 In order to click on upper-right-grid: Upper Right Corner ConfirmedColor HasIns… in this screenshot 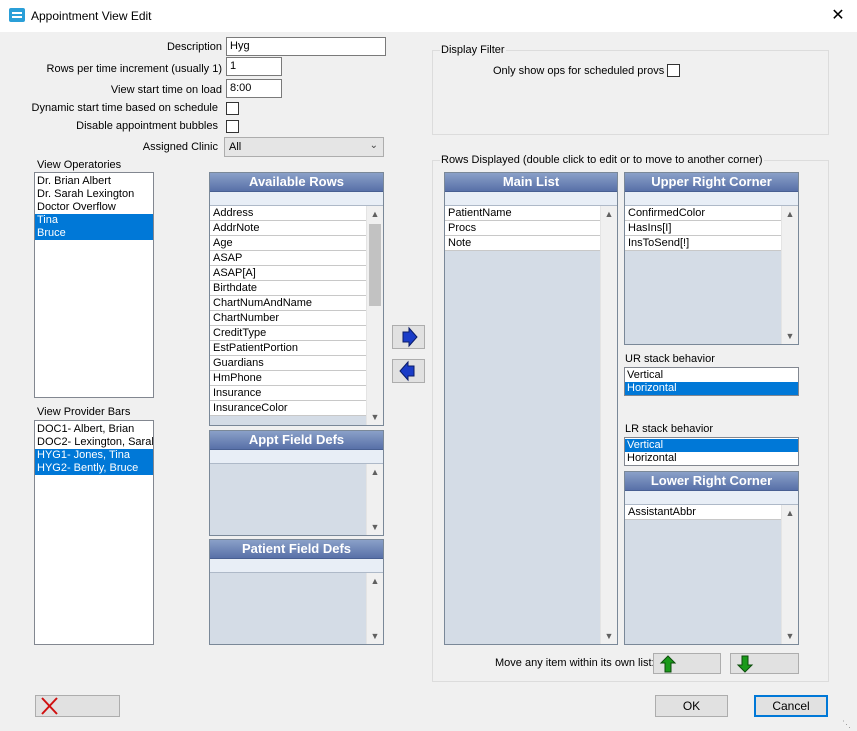, I will do `click(711, 258)`.